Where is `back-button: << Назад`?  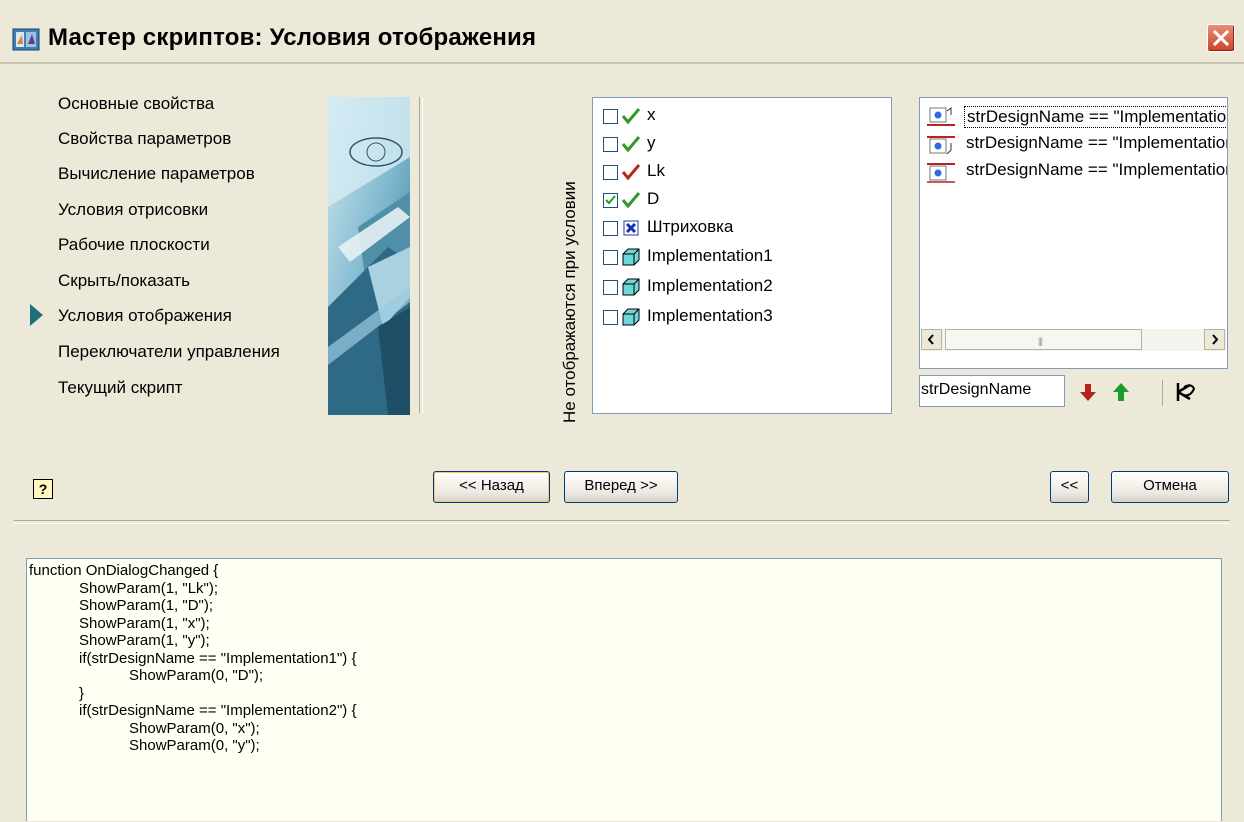 back-button: << Назад is located at coordinates (491, 487).